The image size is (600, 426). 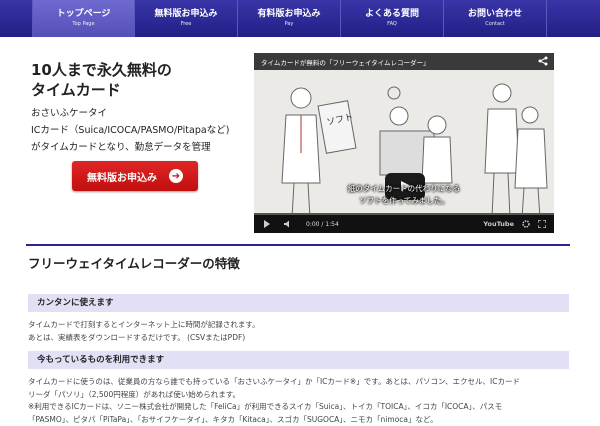 I want to click on free-signup-button: 無料版お申込み ➔, so click(x=135, y=176).